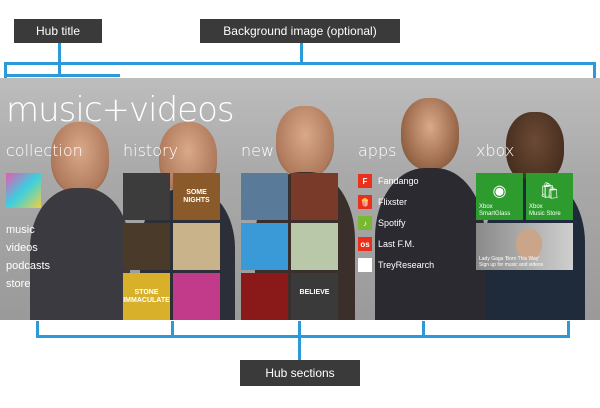 Image resolution: width=600 pixels, height=408 pixels. I want to click on top-bracket-stem-right, so click(301, 53).